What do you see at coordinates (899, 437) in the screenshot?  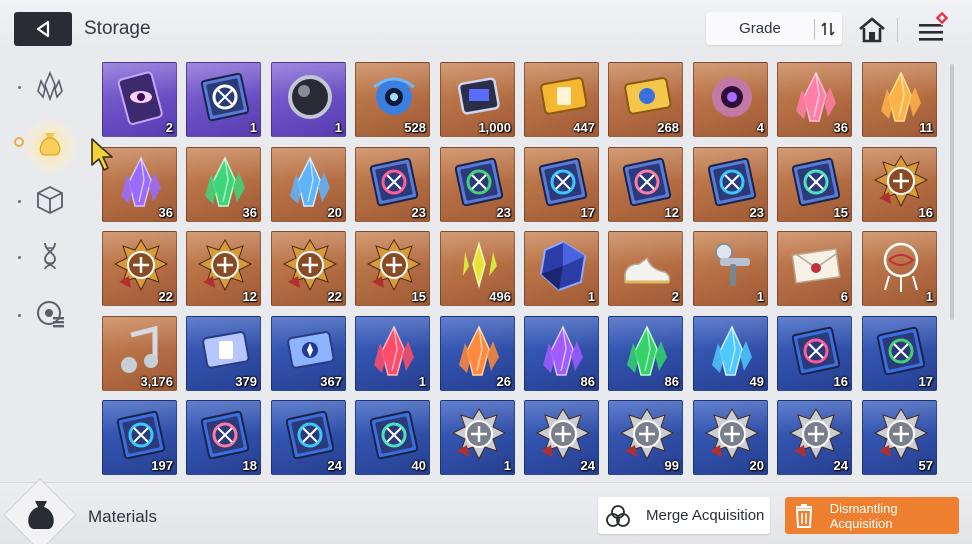 I see `item-slot: 57` at bounding box center [899, 437].